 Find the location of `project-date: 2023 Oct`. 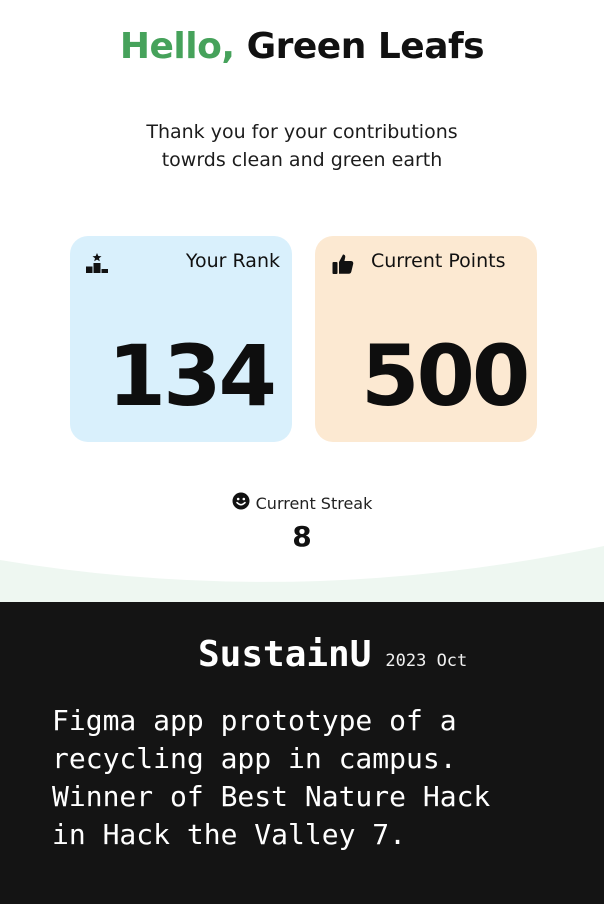

project-date: 2023 Oct is located at coordinates (426, 661).